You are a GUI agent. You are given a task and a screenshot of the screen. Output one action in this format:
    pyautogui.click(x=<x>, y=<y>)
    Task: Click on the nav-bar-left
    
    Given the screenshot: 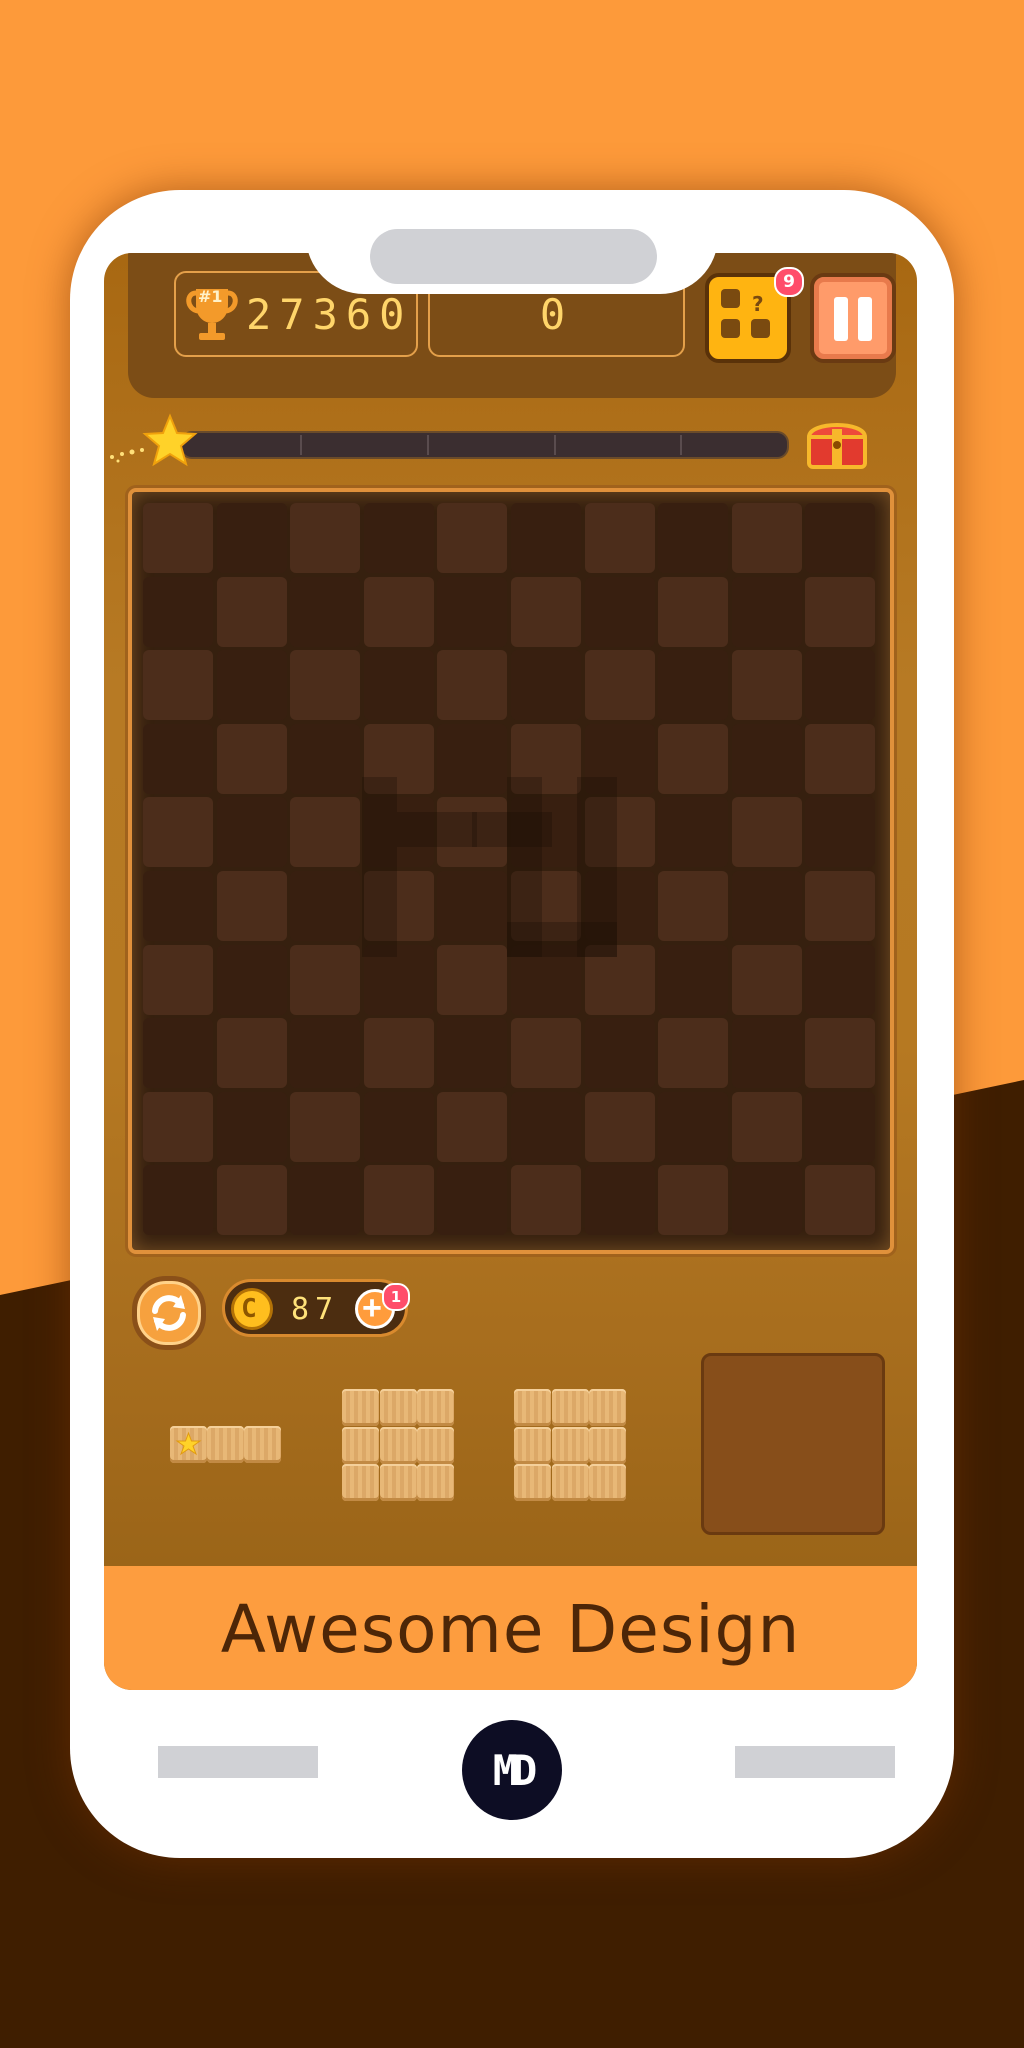 What is the action you would take?
    pyautogui.click(x=238, y=1762)
    